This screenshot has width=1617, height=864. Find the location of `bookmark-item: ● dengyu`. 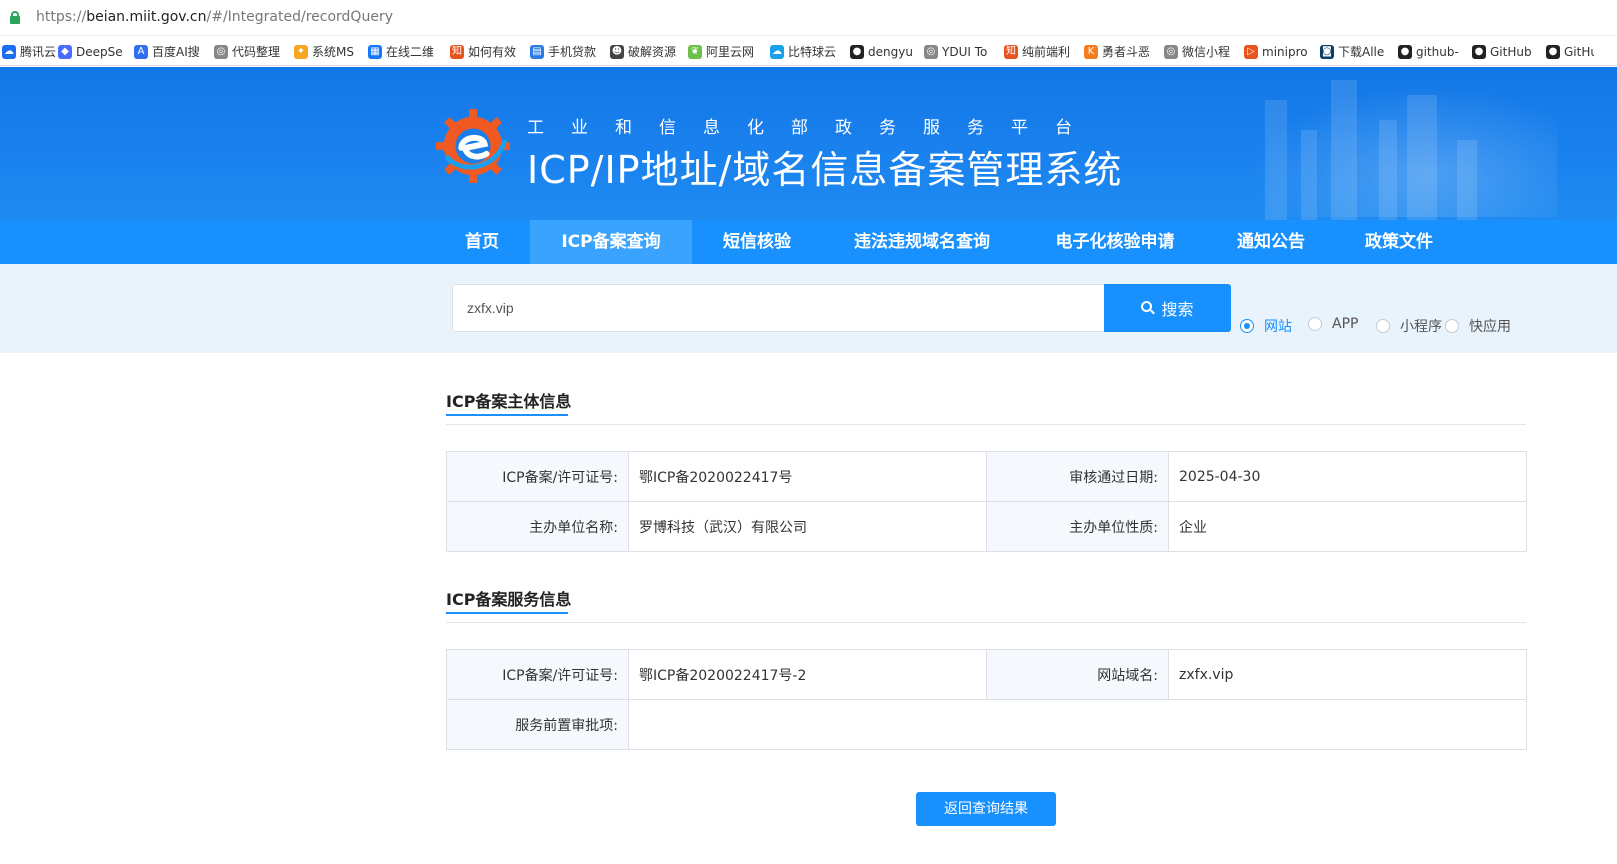

bookmark-item: ● dengyu is located at coordinates (885, 52).